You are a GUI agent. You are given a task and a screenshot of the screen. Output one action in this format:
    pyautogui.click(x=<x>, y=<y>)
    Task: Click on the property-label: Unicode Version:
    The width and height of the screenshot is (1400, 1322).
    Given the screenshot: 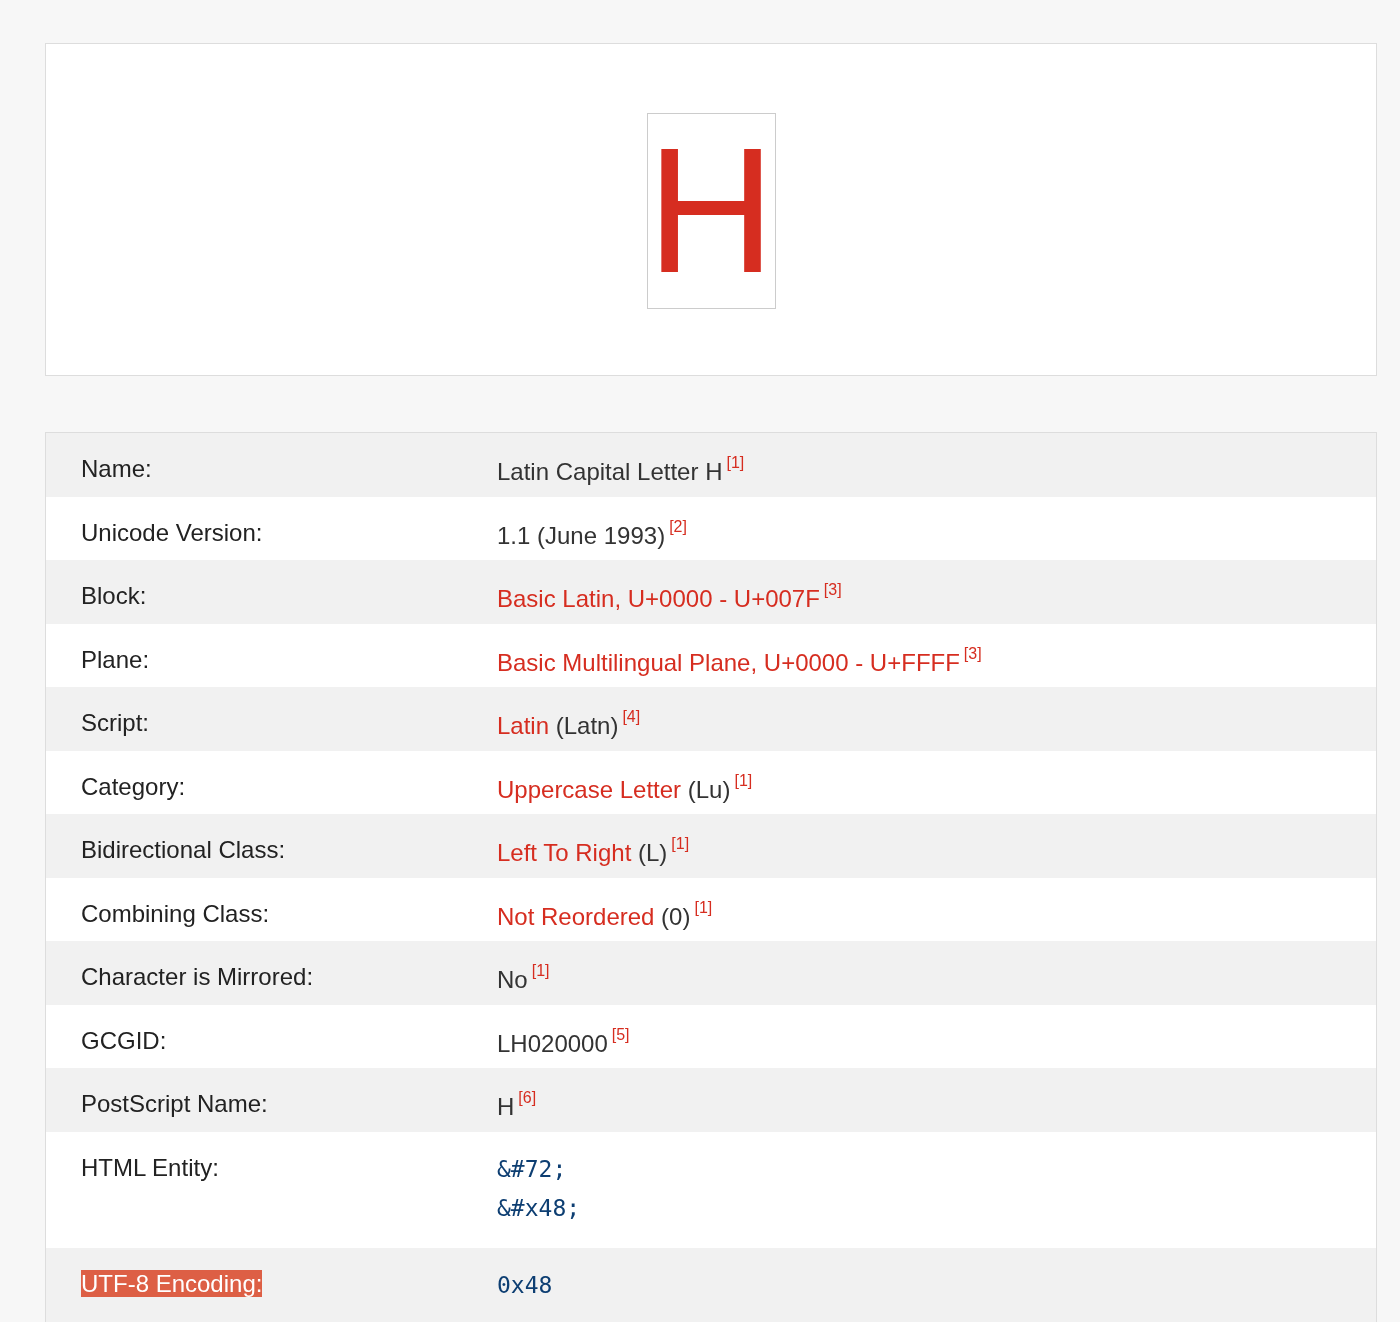 What is the action you would take?
    pyautogui.click(x=172, y=532)
    